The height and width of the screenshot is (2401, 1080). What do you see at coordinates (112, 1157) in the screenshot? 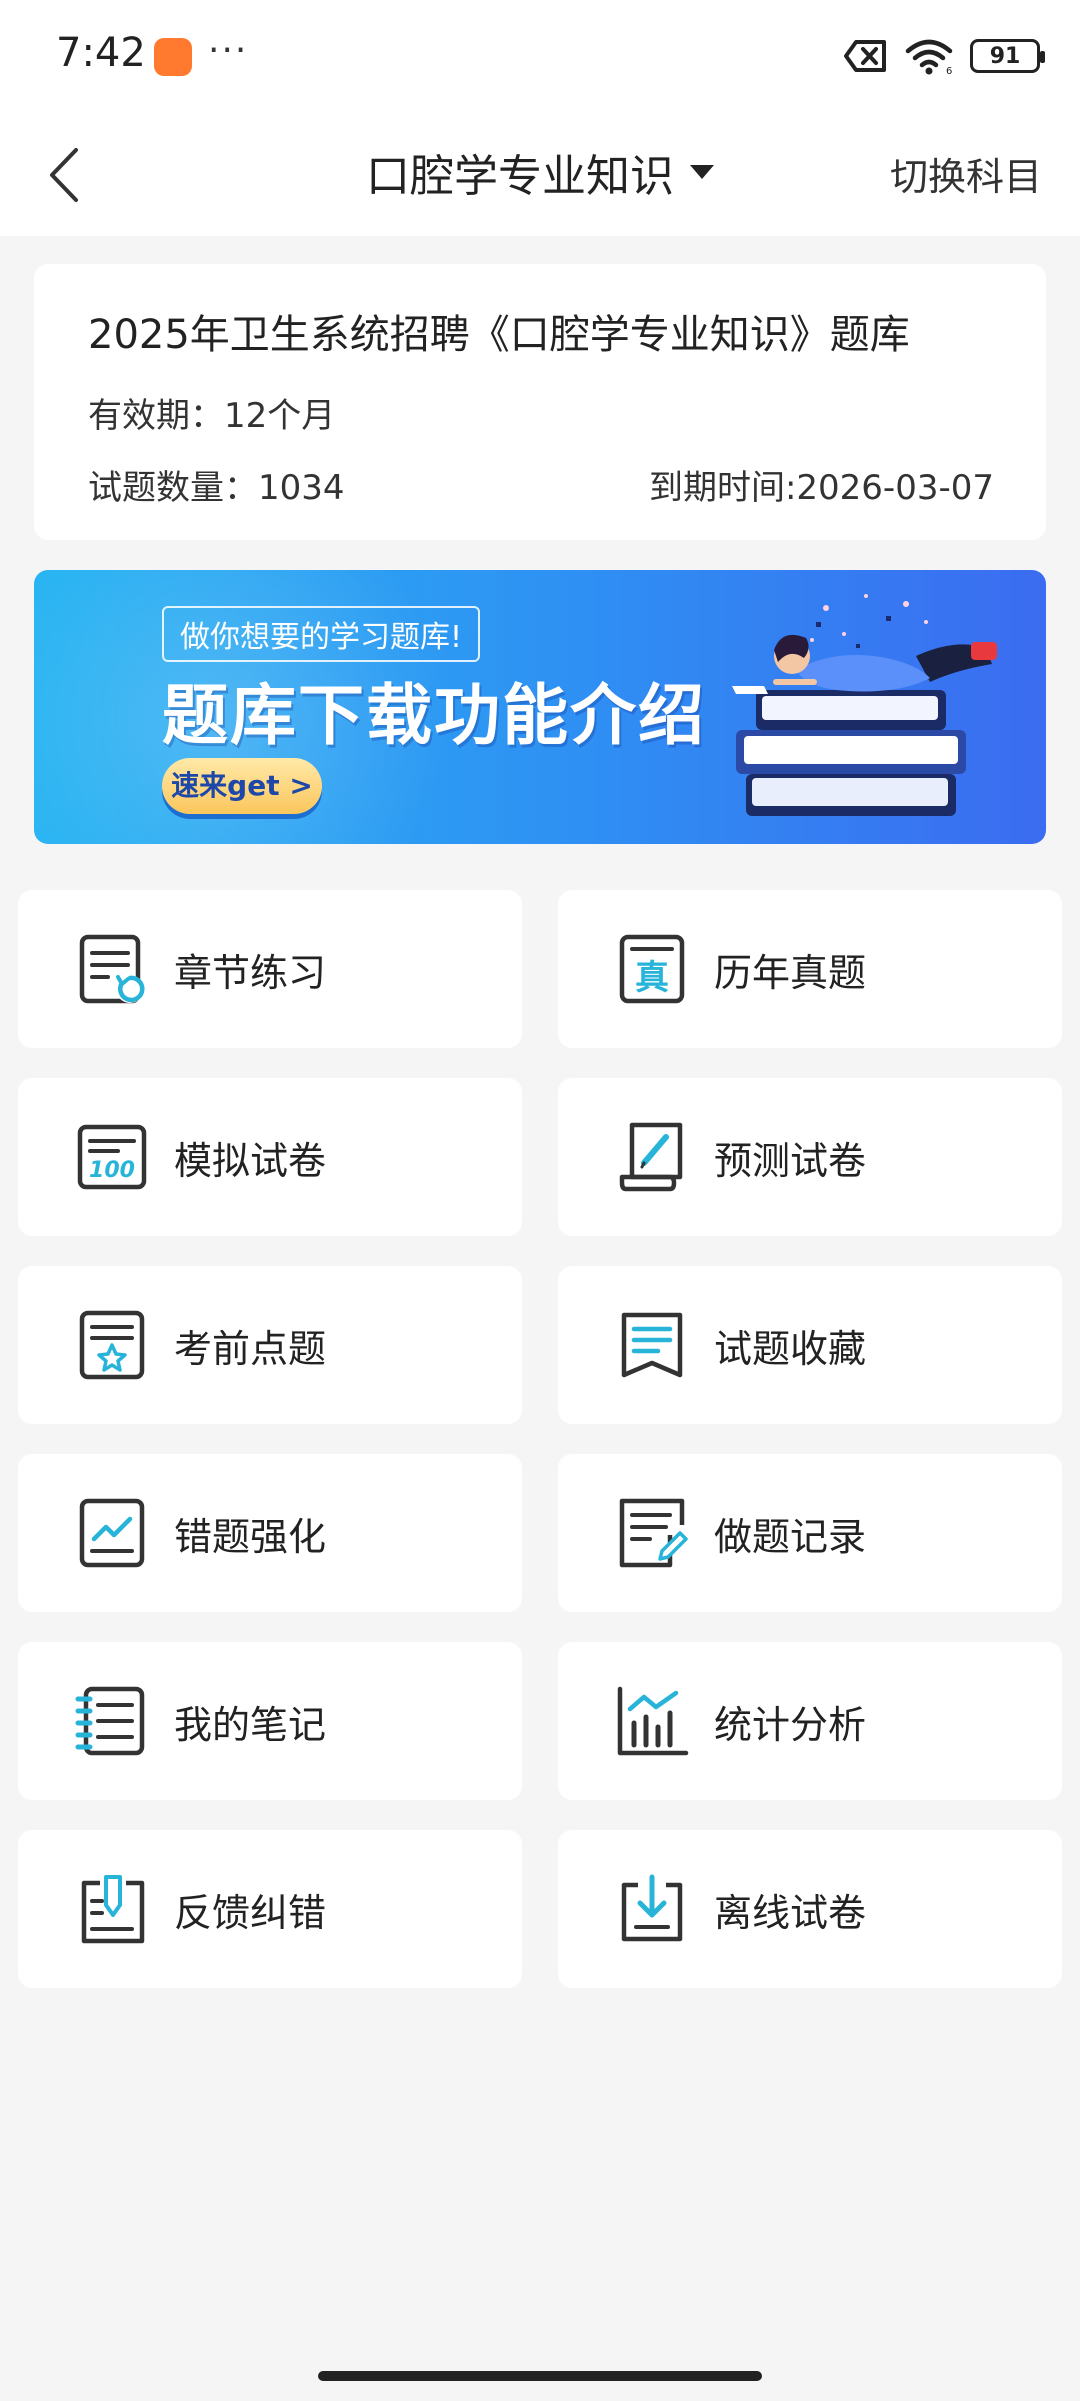
I see `mock-exam-icon: 100` at bounding box center [112, 1157].